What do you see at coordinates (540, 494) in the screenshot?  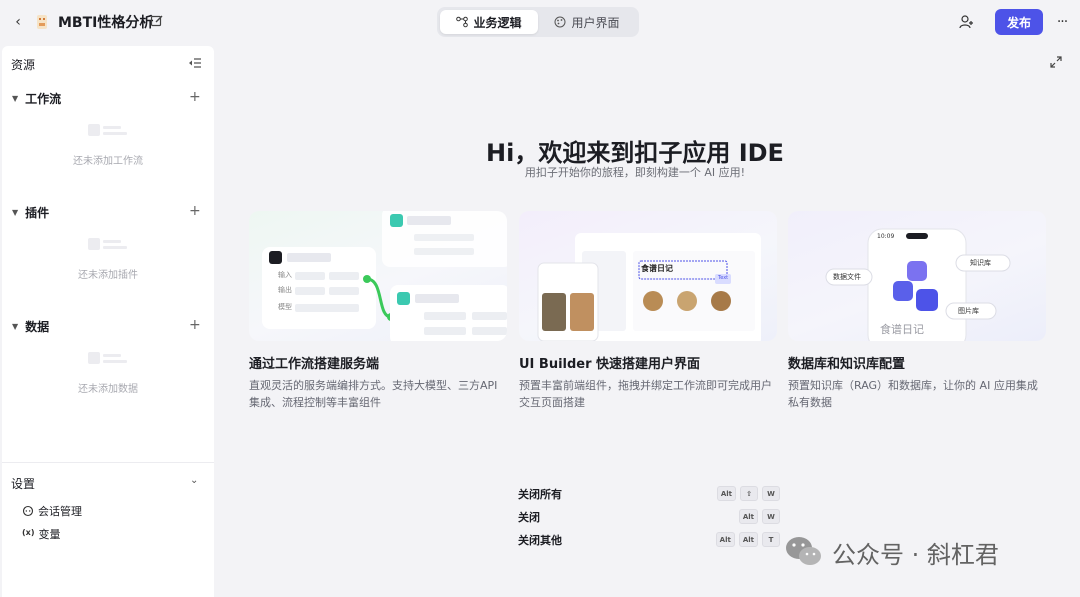 I see `shortcut-label: 关闭所有` at bounding box center [540, 494].